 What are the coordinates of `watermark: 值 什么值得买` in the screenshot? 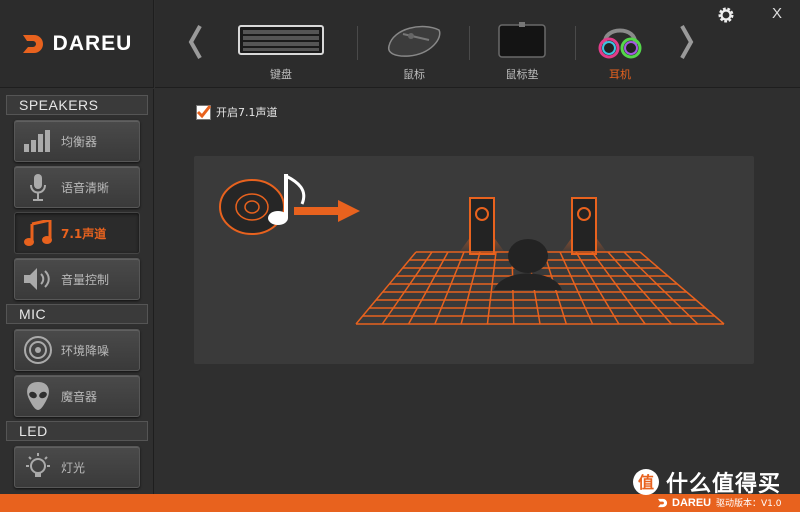 It's located at (706, 482).